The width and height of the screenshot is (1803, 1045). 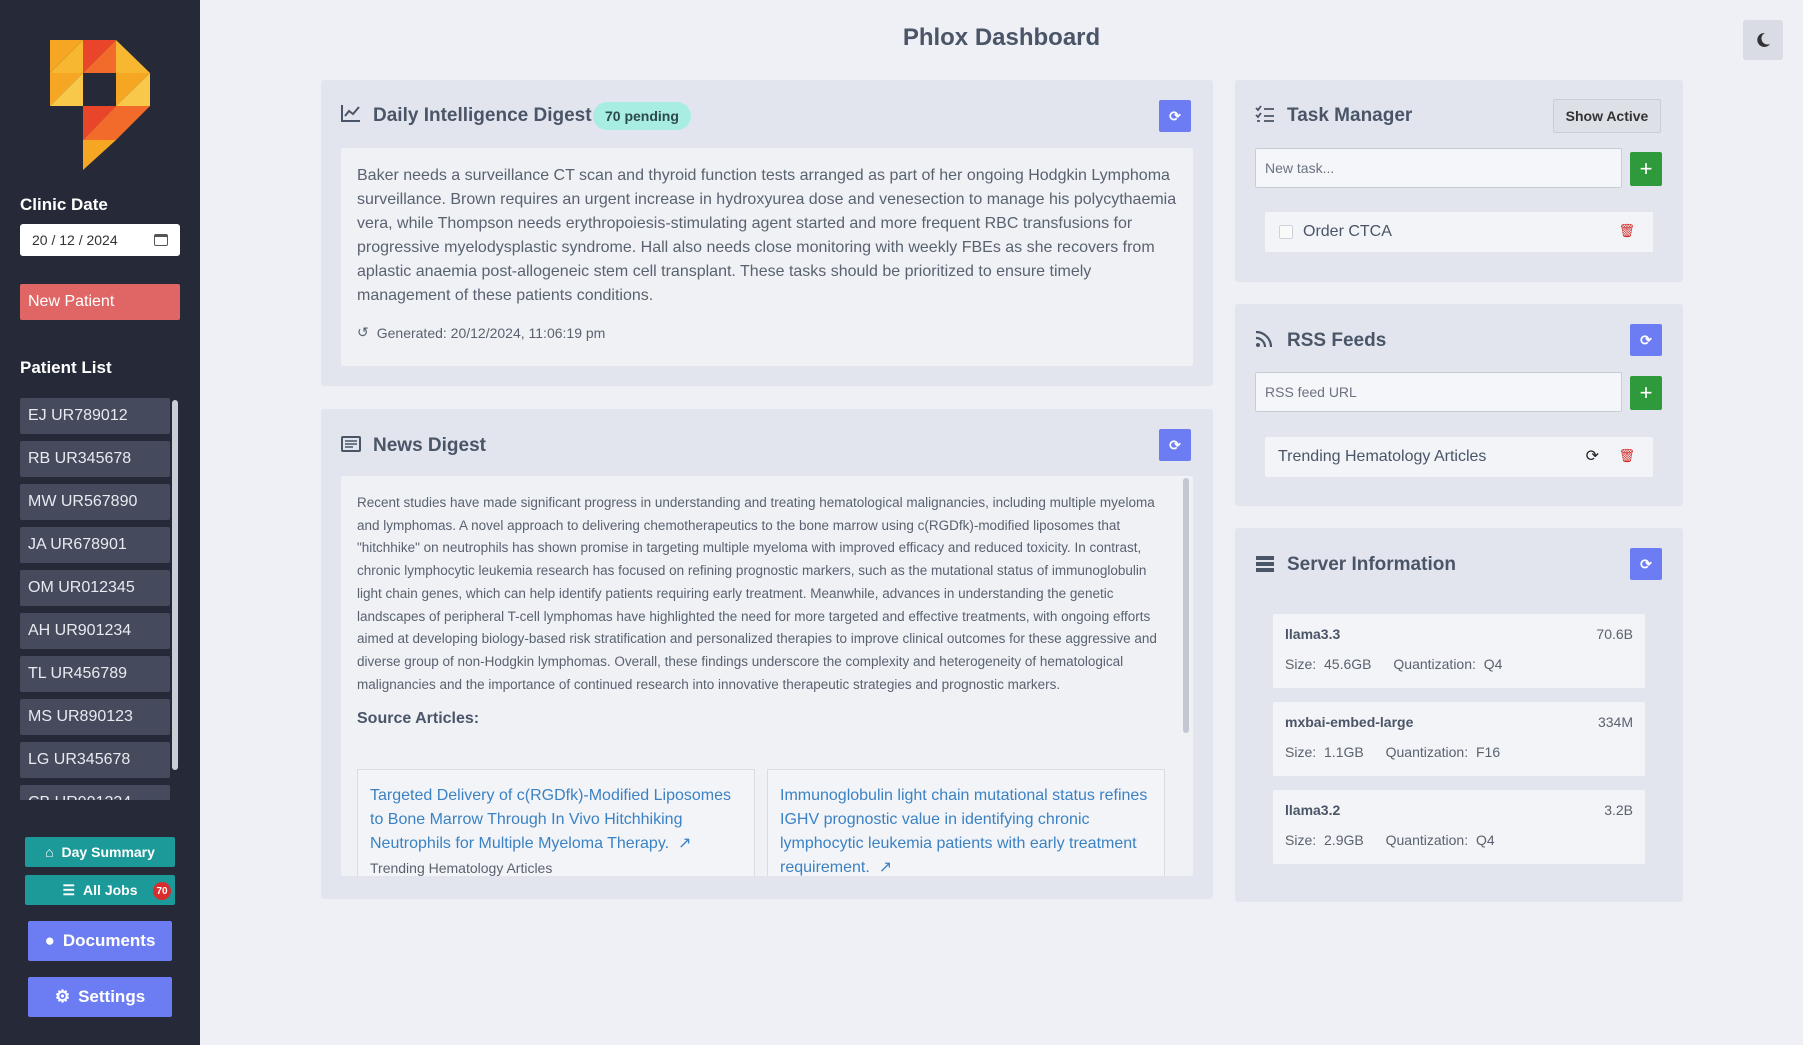 What do you see at coordinates (75, 240) in the screenshot?
I see `clinic-date-value: 20 / 12 / 2024` at bounding box center [75, 240].